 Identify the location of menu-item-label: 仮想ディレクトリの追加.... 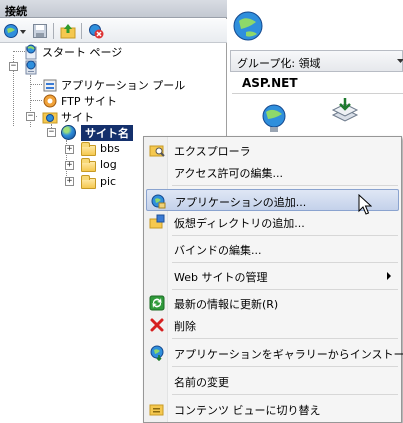
(239, 223).